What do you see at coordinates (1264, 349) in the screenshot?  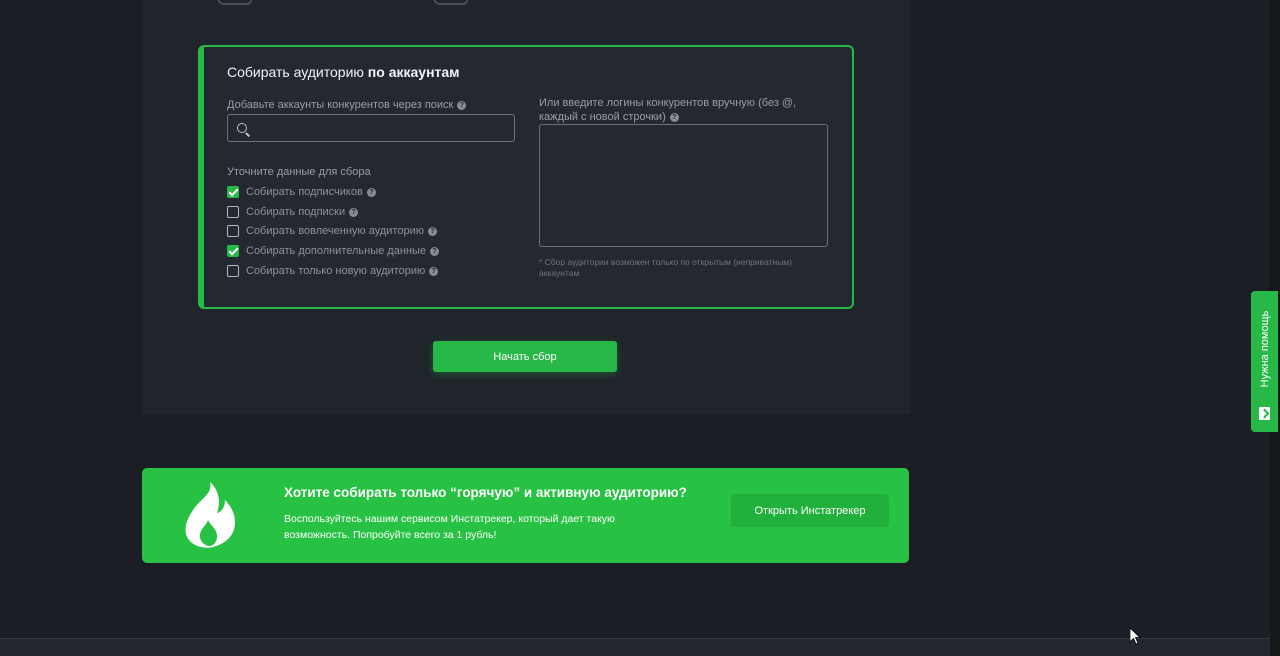 I see `need-help-label: Нужна помощь` at bounding box center [1264, 349].